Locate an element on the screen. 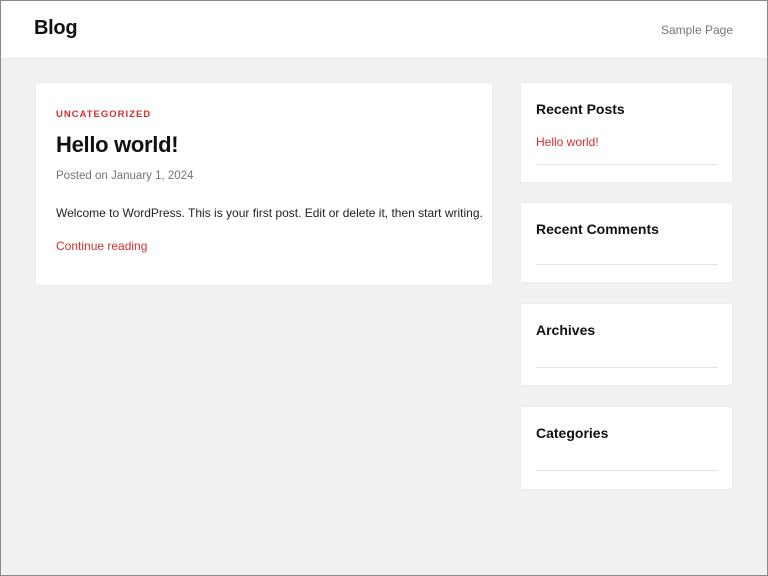 This screenshot has height=576, width=768. widget-archives: Archives is located at coordinates (626, 344).